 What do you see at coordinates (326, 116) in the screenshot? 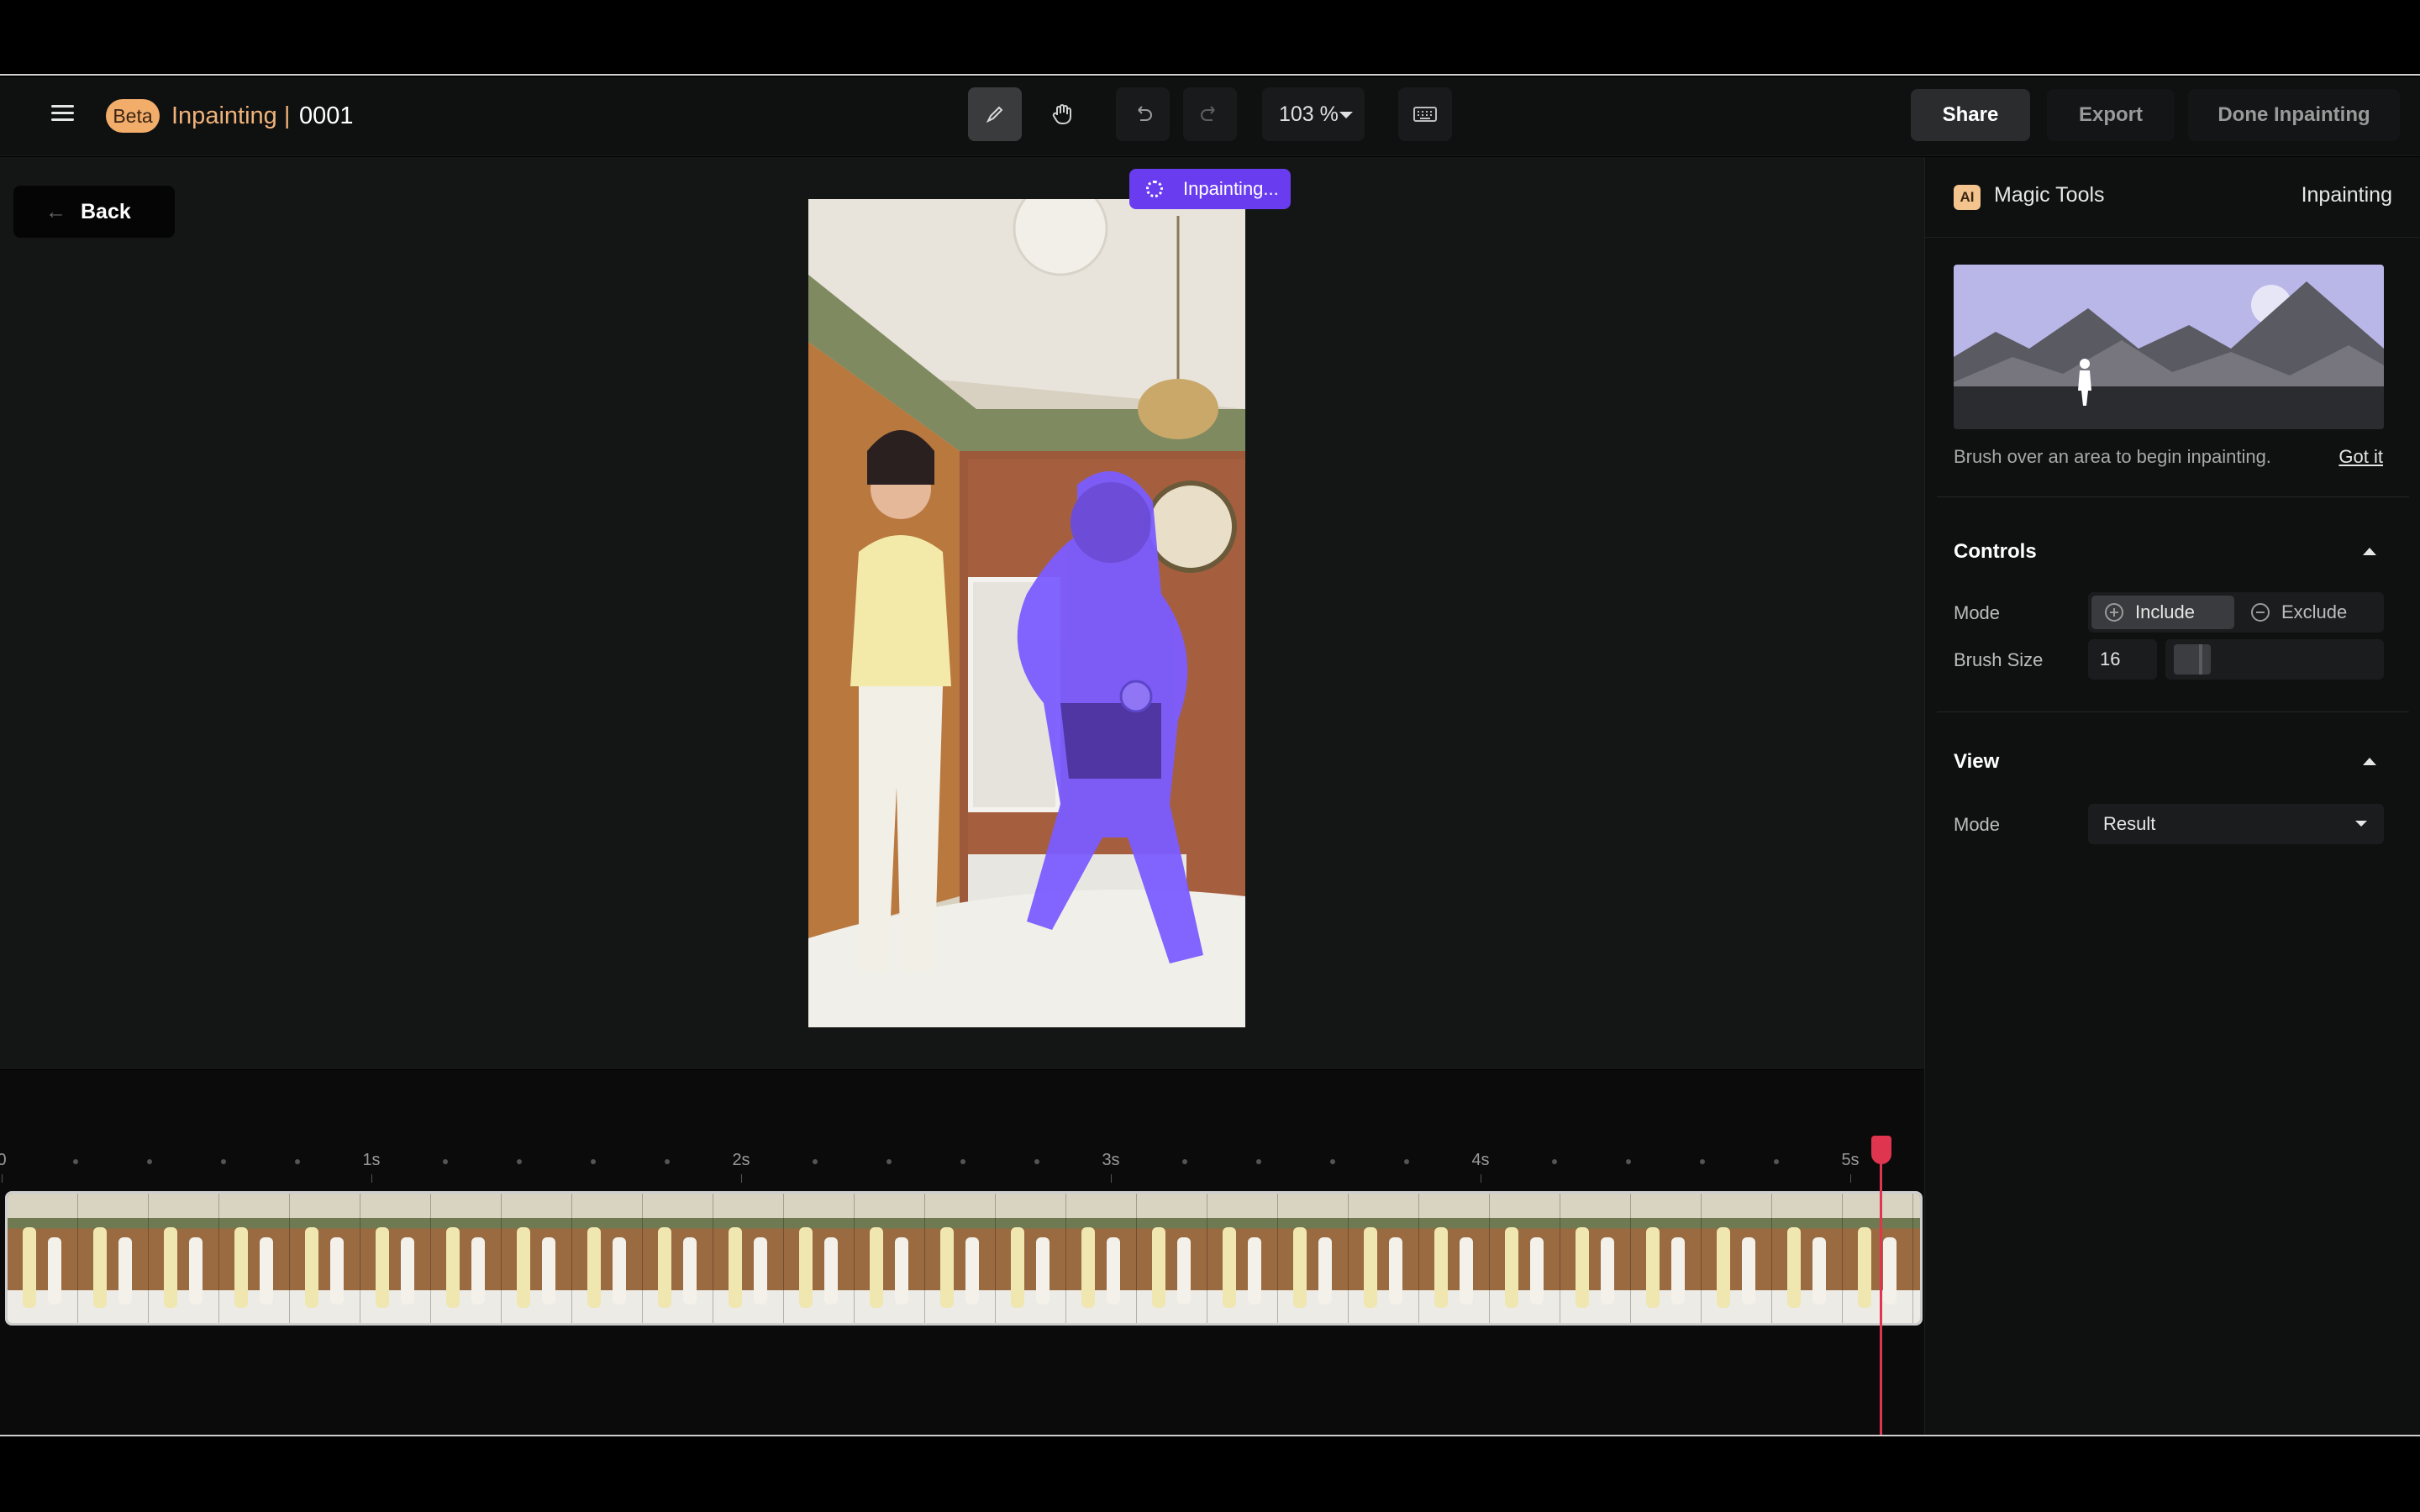
I see `project-id: 0001` at bounding box center [326, 116].